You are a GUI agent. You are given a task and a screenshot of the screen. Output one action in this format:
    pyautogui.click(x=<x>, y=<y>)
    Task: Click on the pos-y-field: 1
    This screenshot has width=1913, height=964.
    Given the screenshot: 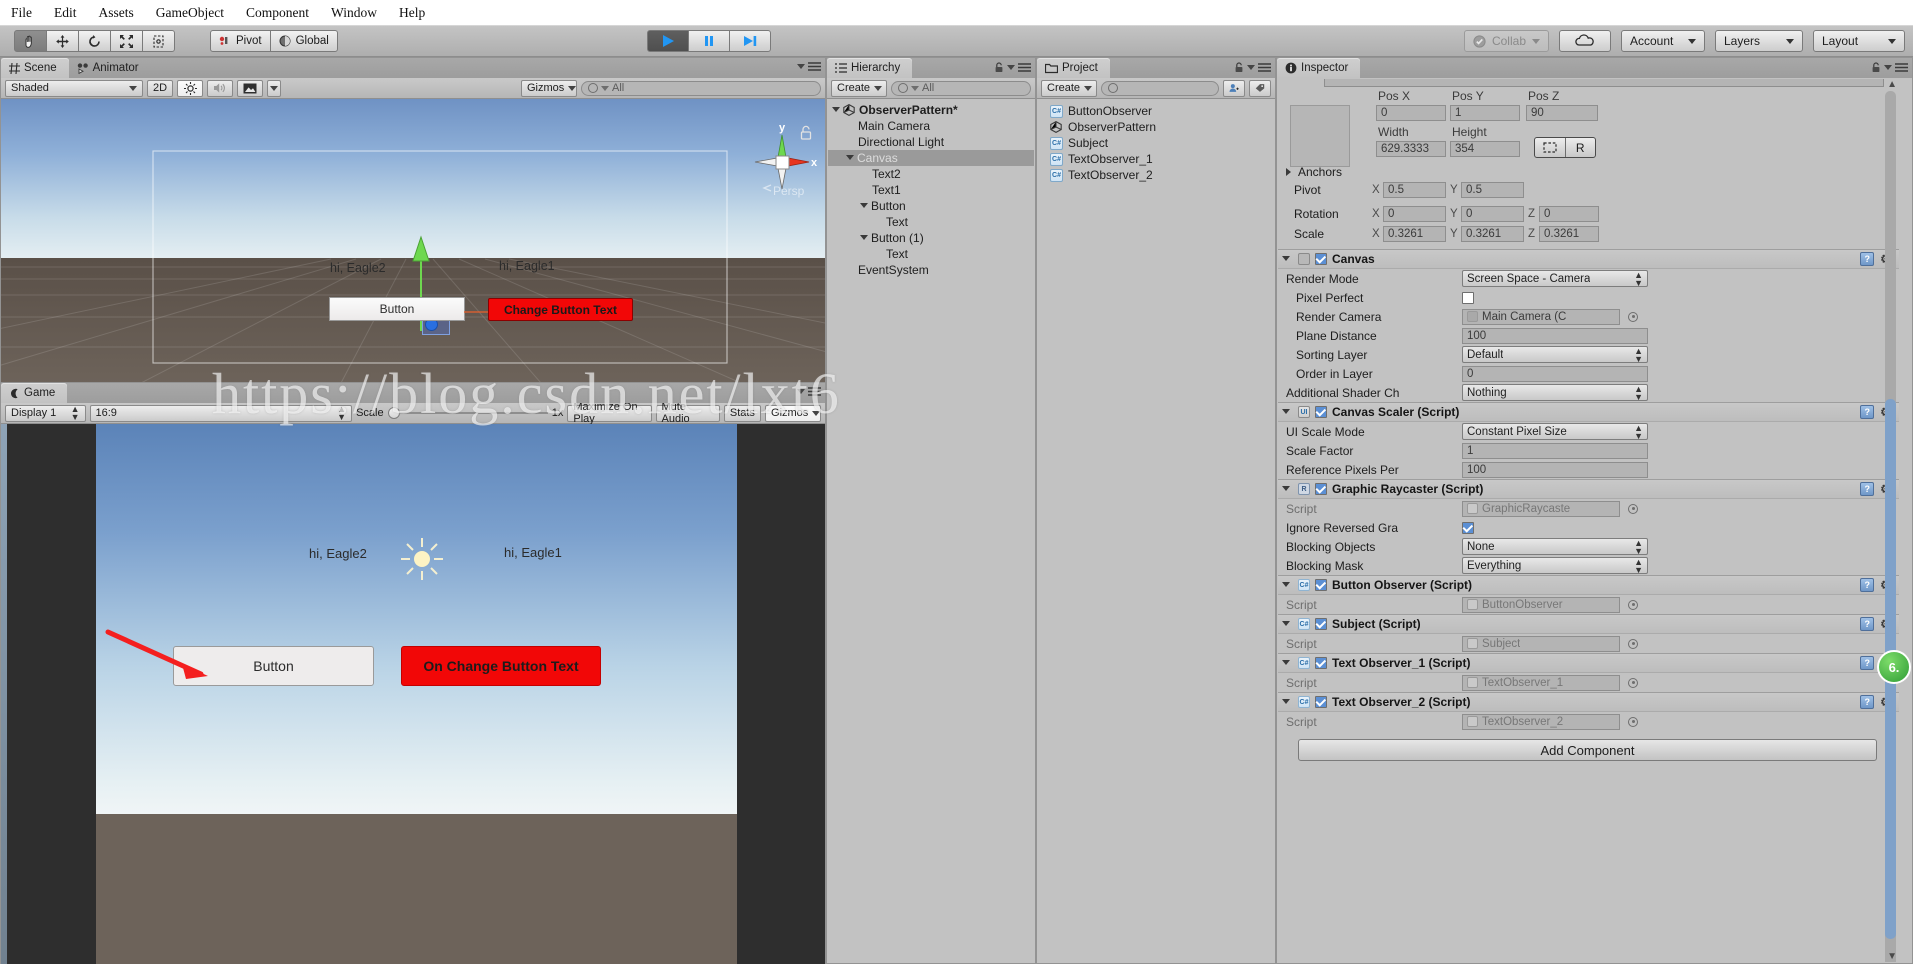 What is the action you would take?
    pyautogui.click(x=1485, y=113)
    